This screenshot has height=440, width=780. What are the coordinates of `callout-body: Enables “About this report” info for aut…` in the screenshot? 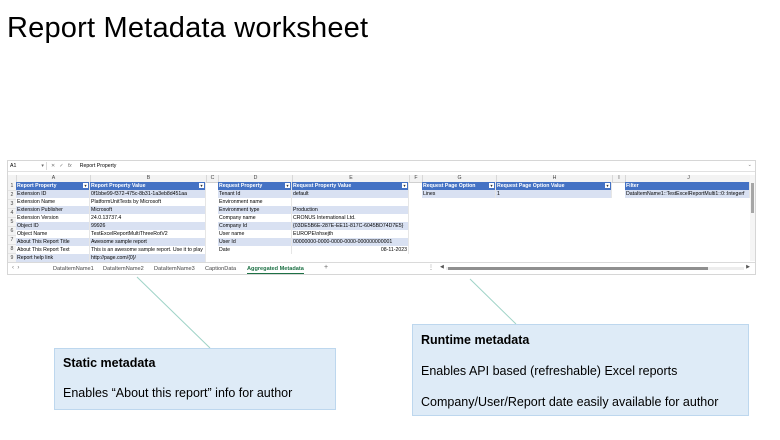 It's located at (178, 393).